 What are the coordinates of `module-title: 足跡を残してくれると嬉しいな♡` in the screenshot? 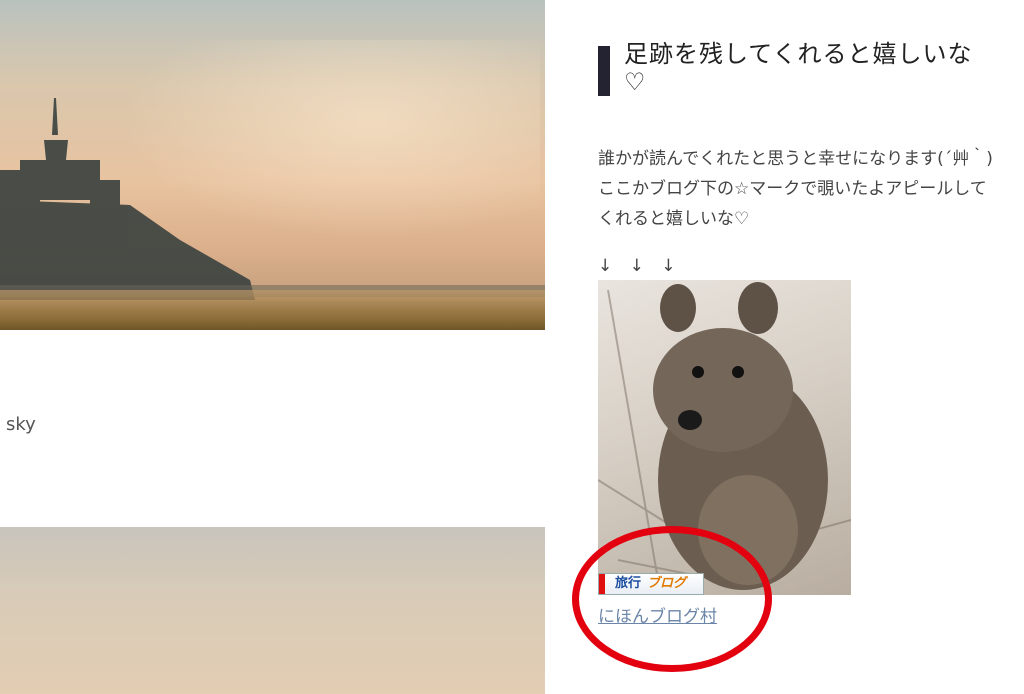 It's located at (798, 68).